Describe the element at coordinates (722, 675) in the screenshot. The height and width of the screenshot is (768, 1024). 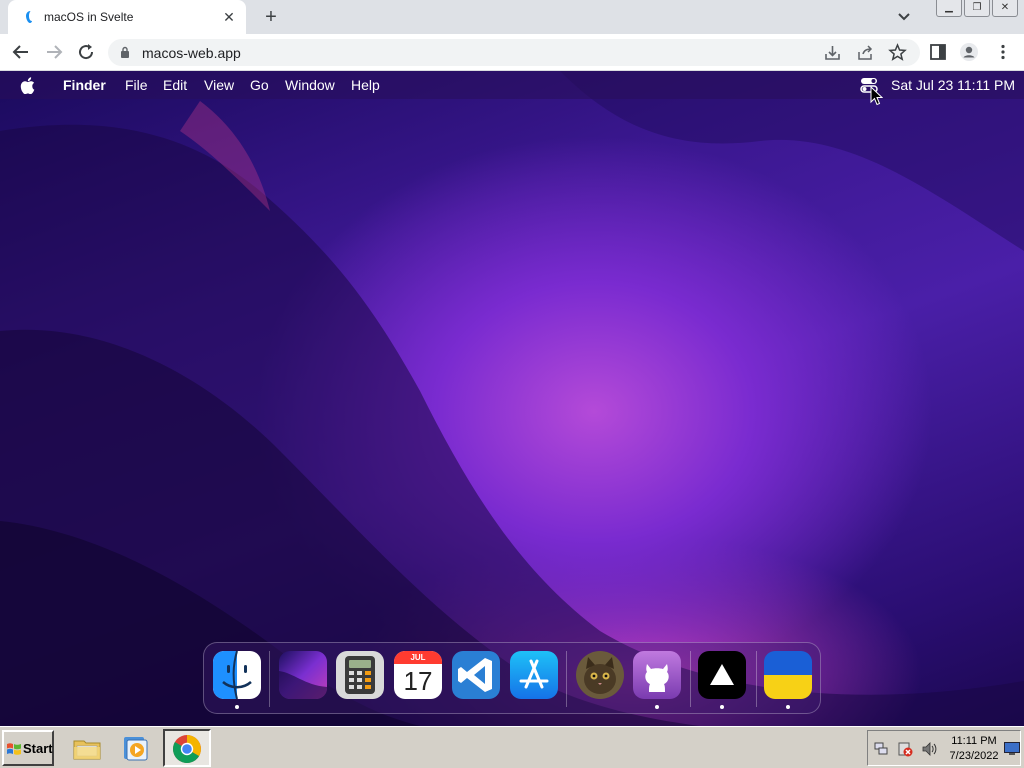
I see `vercel-app-icon` at that location.